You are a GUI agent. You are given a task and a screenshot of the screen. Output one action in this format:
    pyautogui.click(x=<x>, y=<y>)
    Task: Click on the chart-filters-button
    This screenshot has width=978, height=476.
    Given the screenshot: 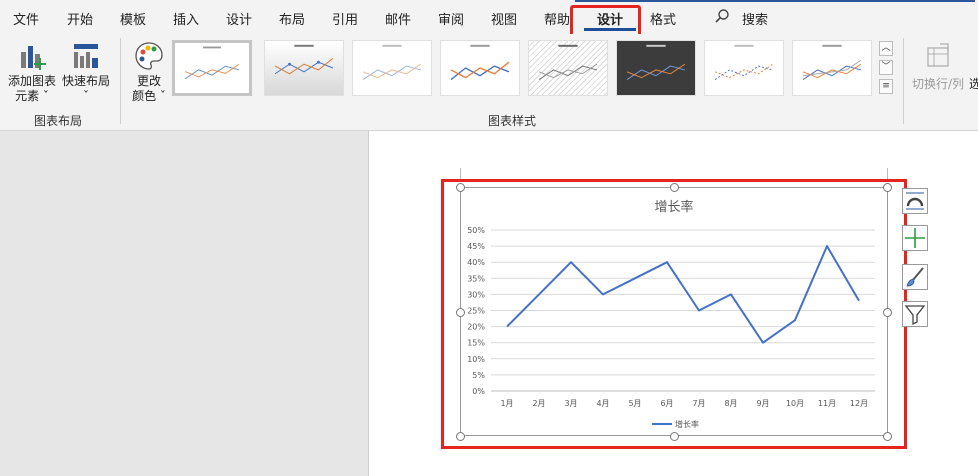 What is the action you would take?
    pyautogui.click(x=915, y=314)
    